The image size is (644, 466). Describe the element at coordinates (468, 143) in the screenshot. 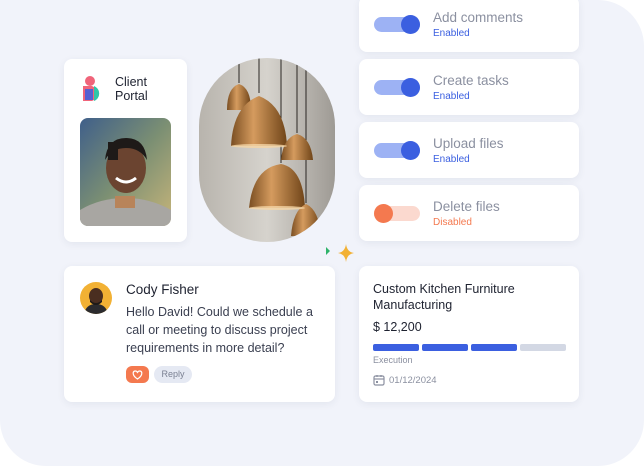

I see `permission-label: Upload files` at that location.